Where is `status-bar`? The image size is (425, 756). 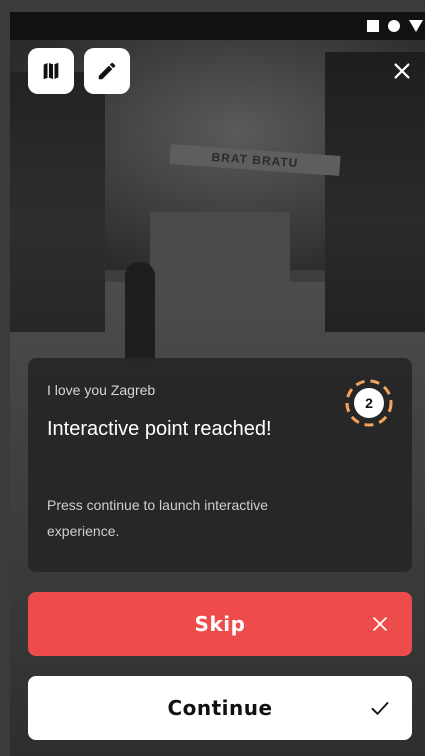 status-bar is located at coordinates (217, 26).